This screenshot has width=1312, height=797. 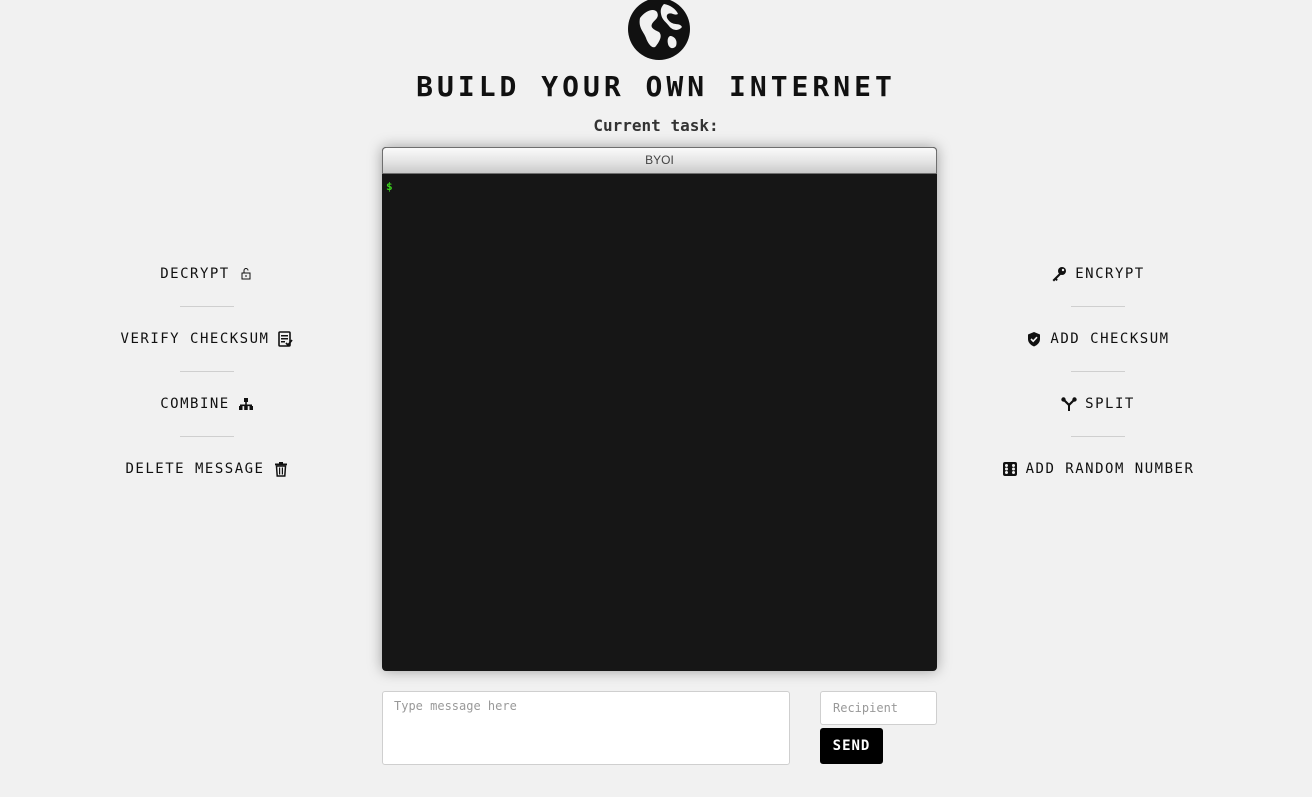 I want to click on decrypt-button: DECRYPT, so click(x=207, y=274).